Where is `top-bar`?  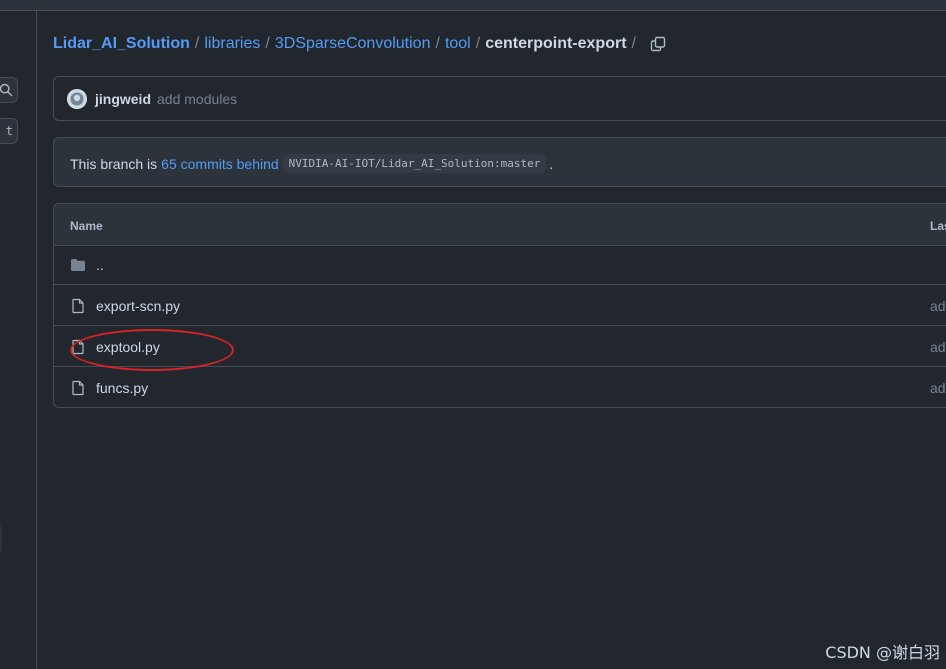
top-bar is located at coordinates (473, 5).